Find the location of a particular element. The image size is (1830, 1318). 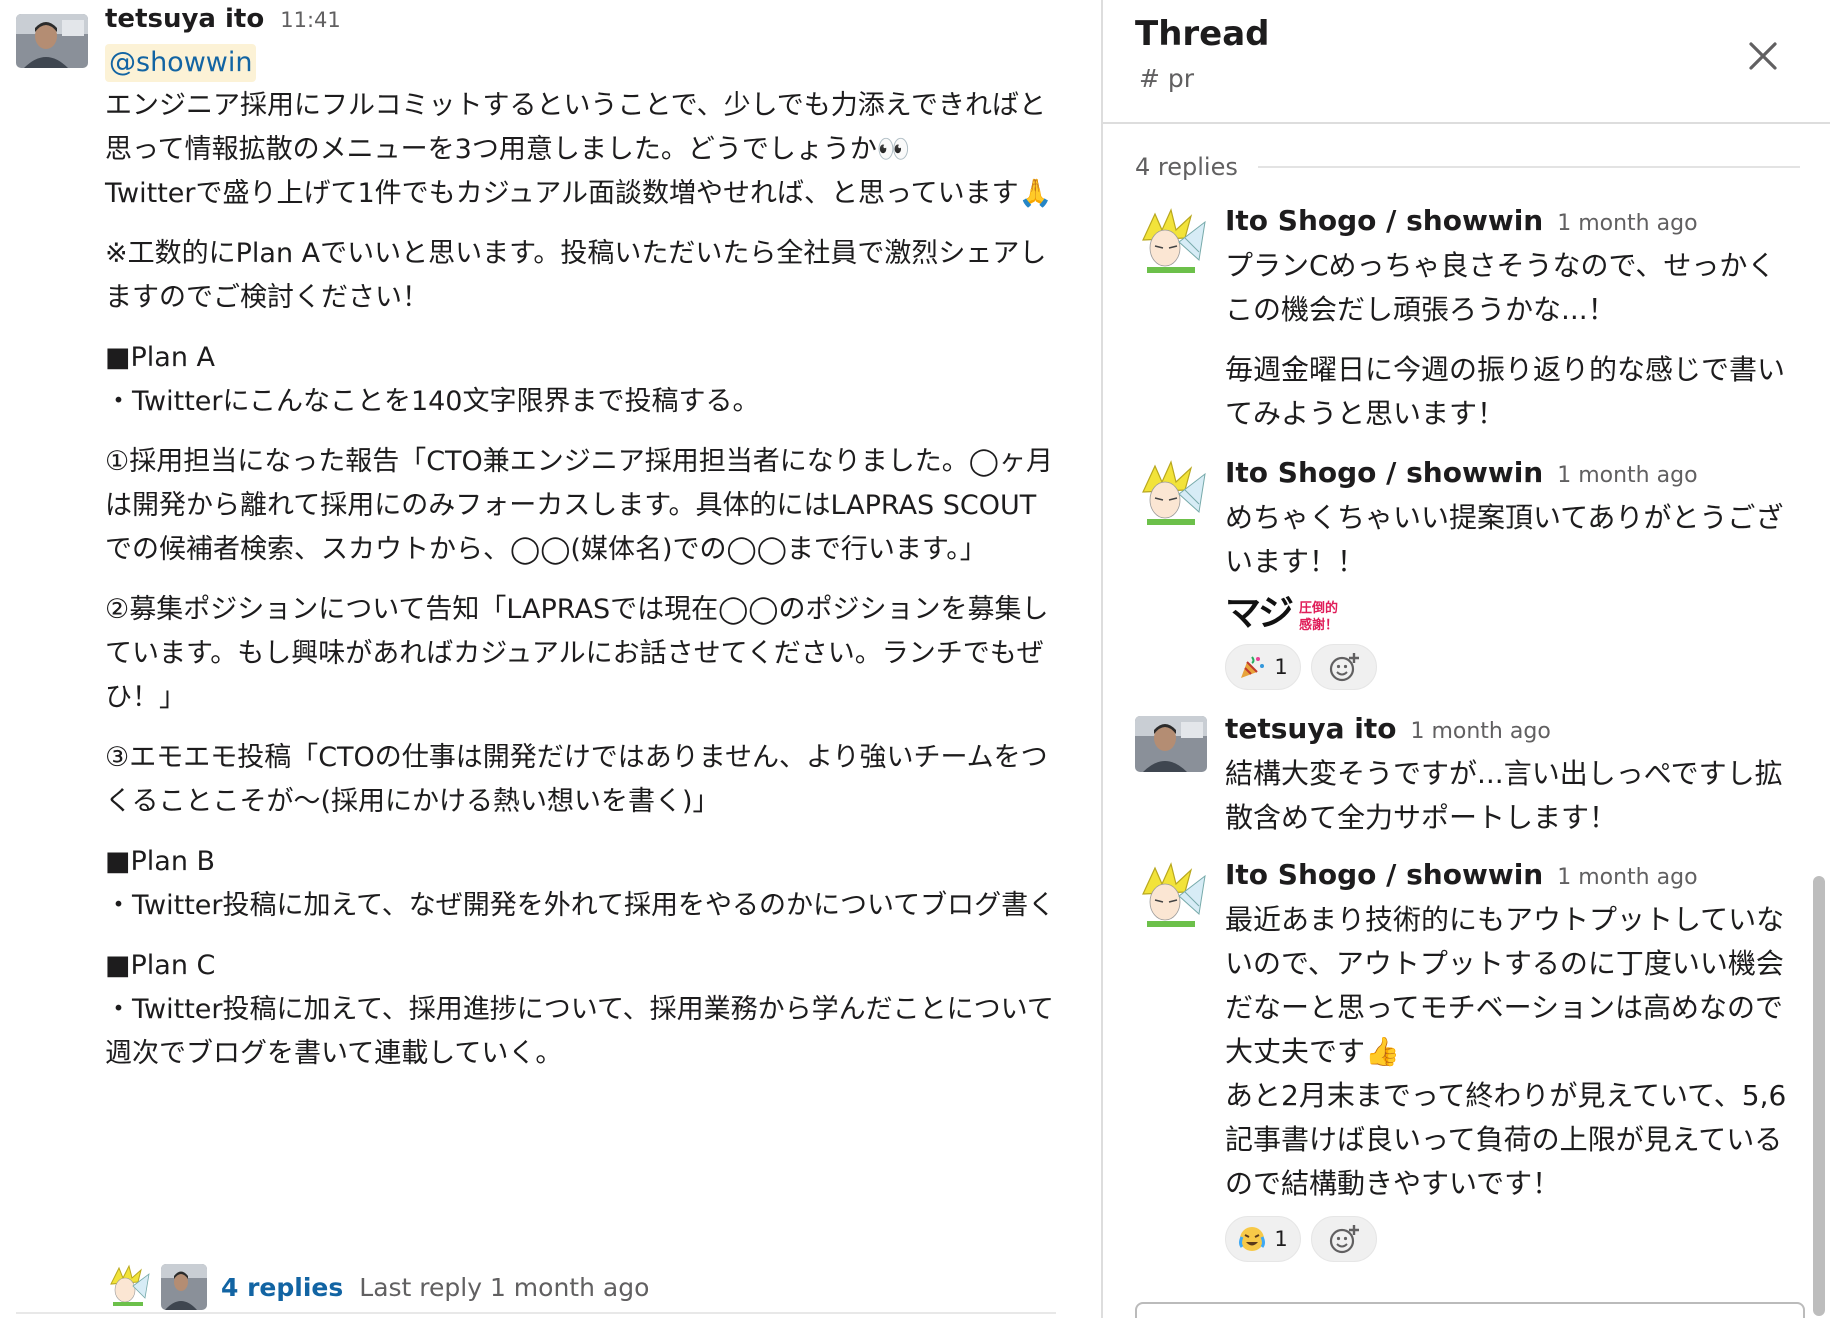

user-mention: @showwin is located at coordinates (181, 63).